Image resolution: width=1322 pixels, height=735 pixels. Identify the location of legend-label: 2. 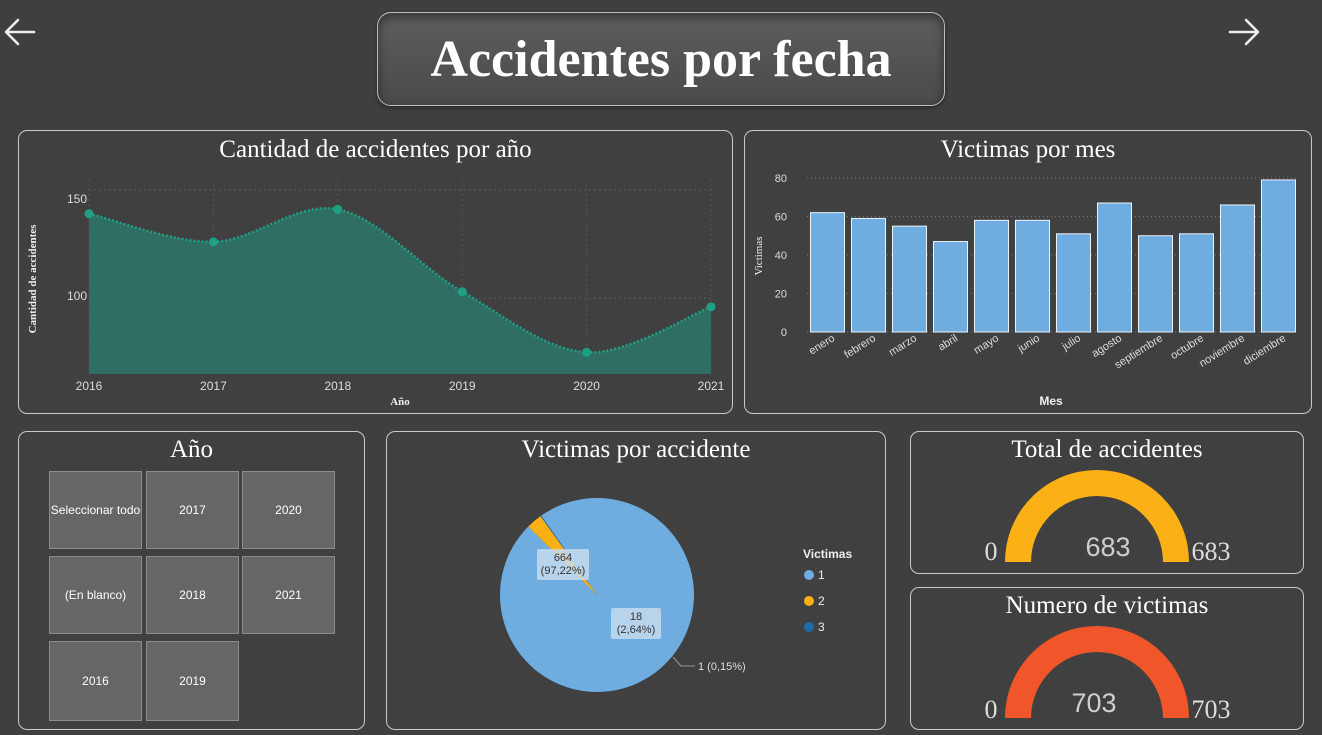
(821, 601).